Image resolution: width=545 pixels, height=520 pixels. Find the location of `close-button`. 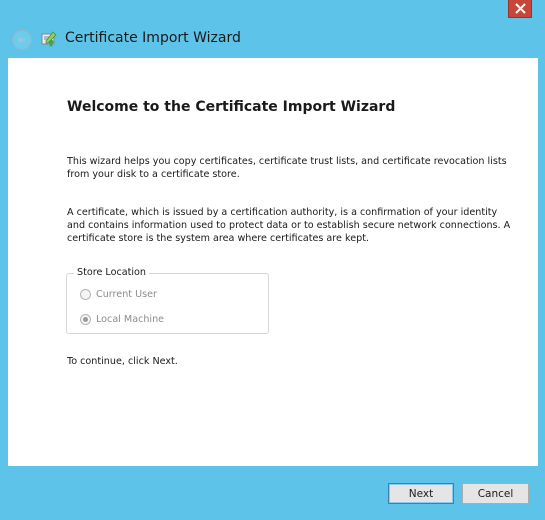

close-button is located at coordinates (520, 9).